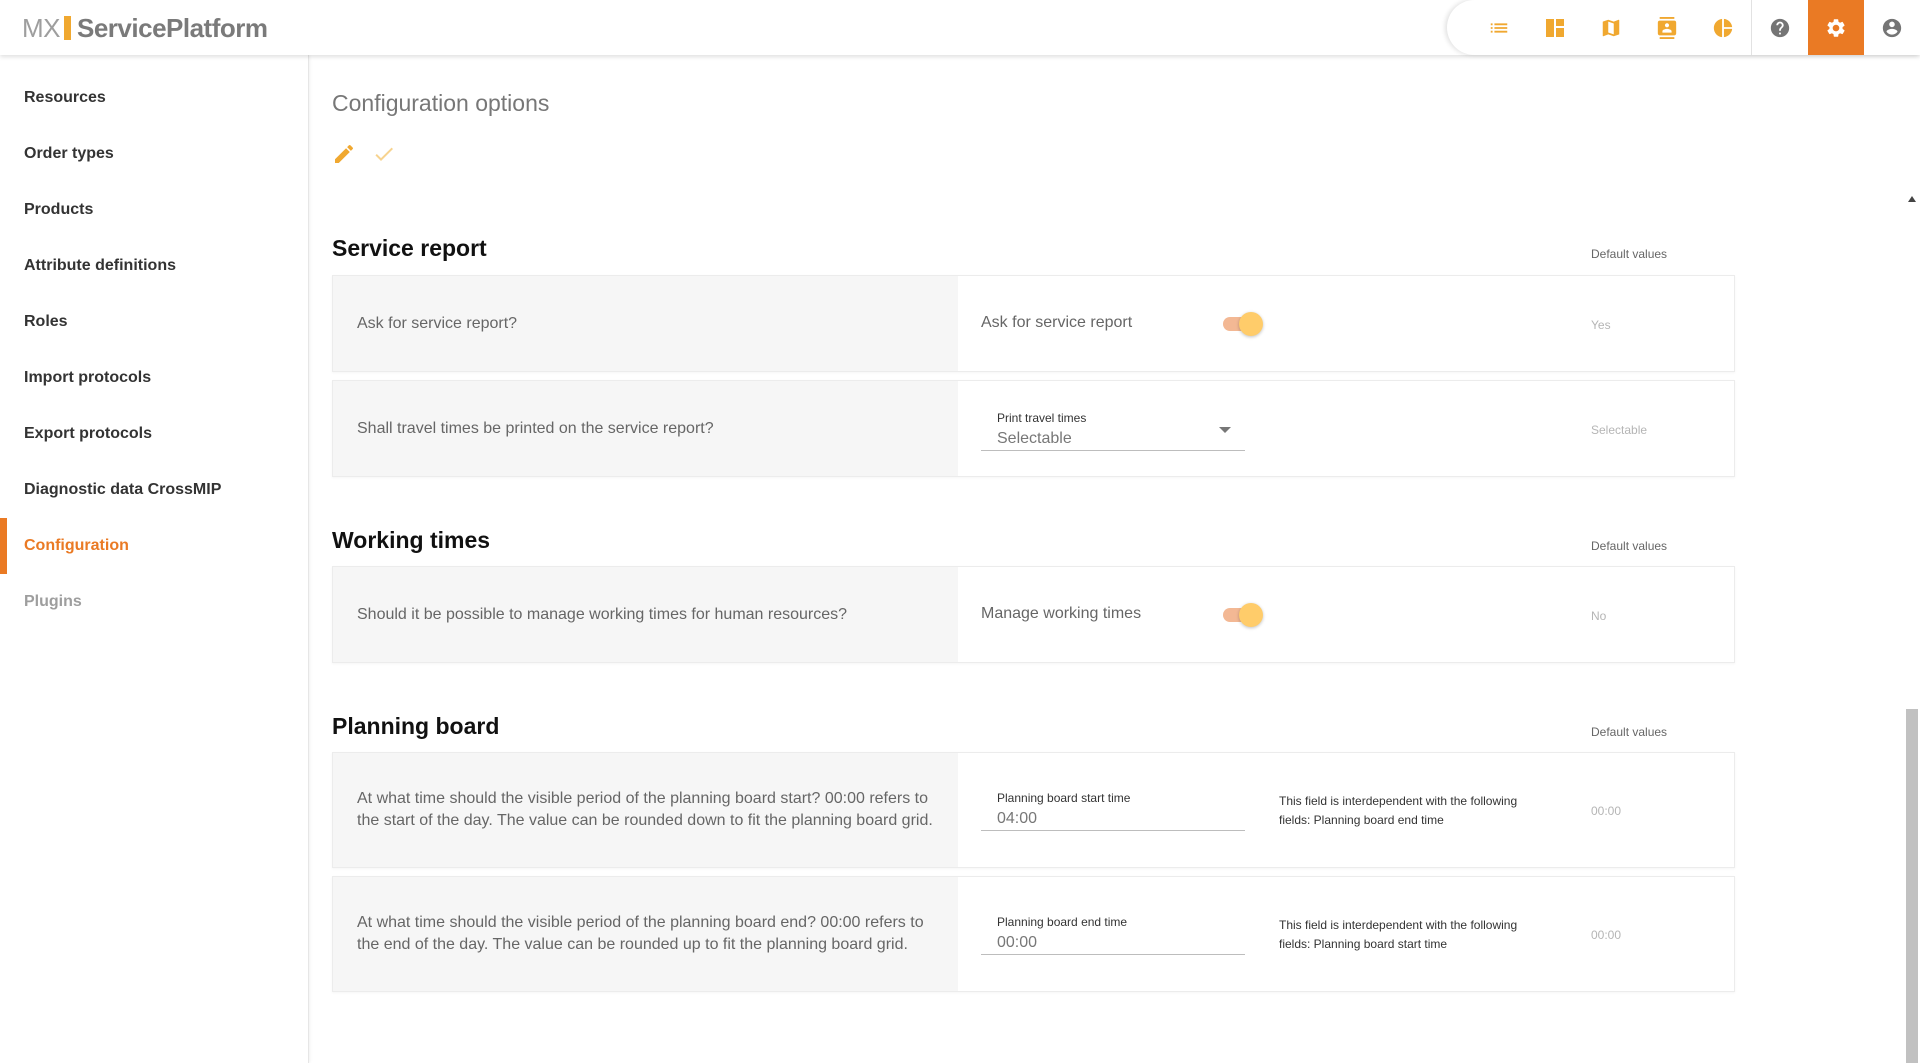 The width and height of the screenshot is (1920, 1063). What do you see at coordinates (154, 602) in the screenshot?
I see `sidebar-item-plugins: Plugins` at bounding box center [154, 602].